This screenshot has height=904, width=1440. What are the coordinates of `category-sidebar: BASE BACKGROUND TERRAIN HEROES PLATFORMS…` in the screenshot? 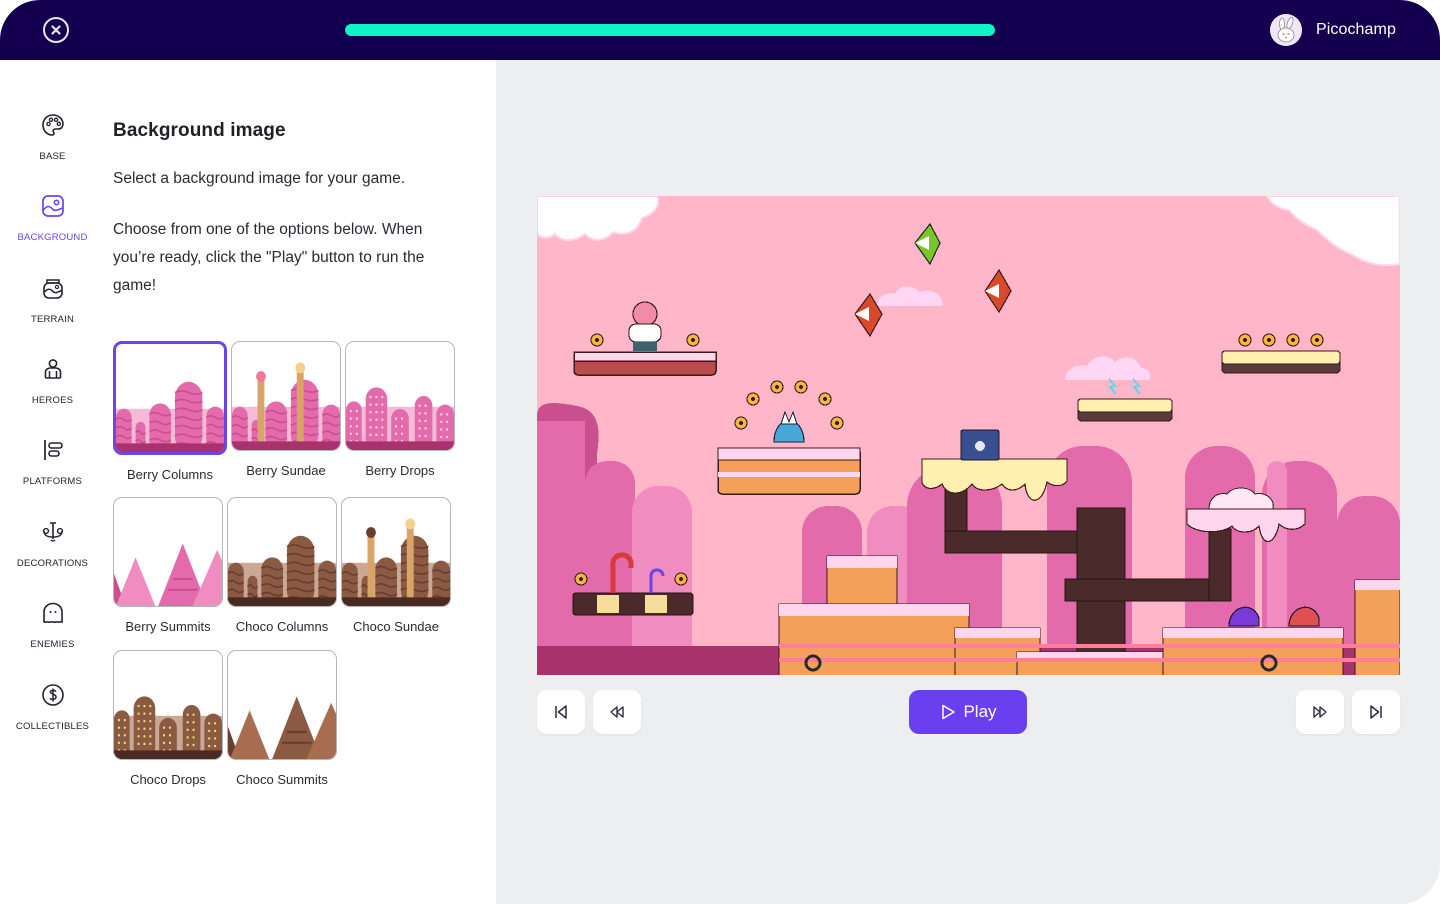 It's located at (52, 482).